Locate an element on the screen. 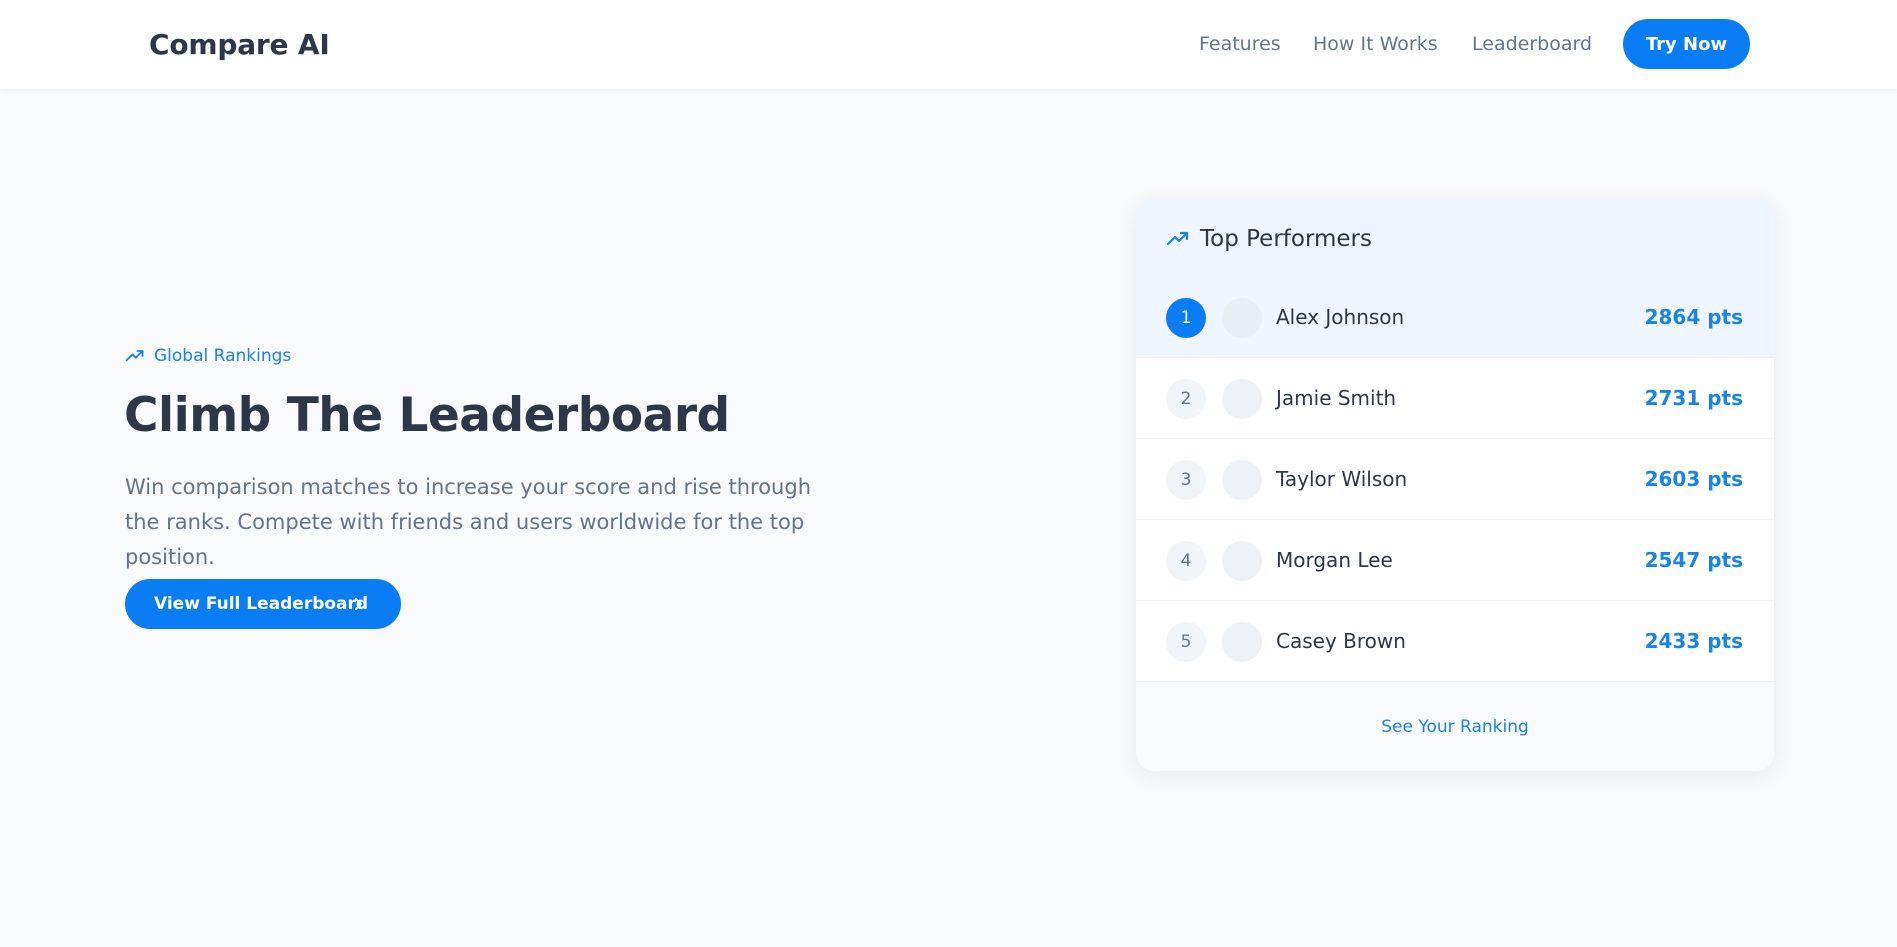 The height and width of the screenshot is (947, 1897). leaderboard-row: 5 Casey Brown 2433 pts is located at coordinates (1455, 641).